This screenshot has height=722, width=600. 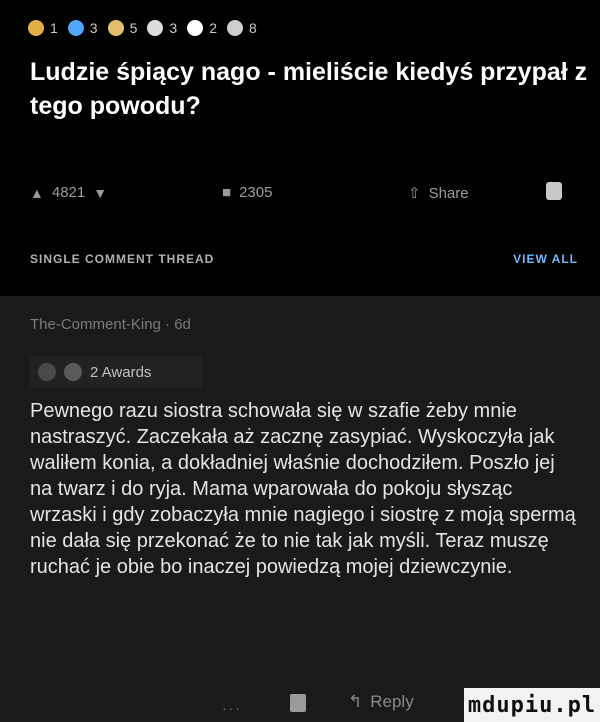 I want to click on award-laugh: 8, so click(x=241, y=28).